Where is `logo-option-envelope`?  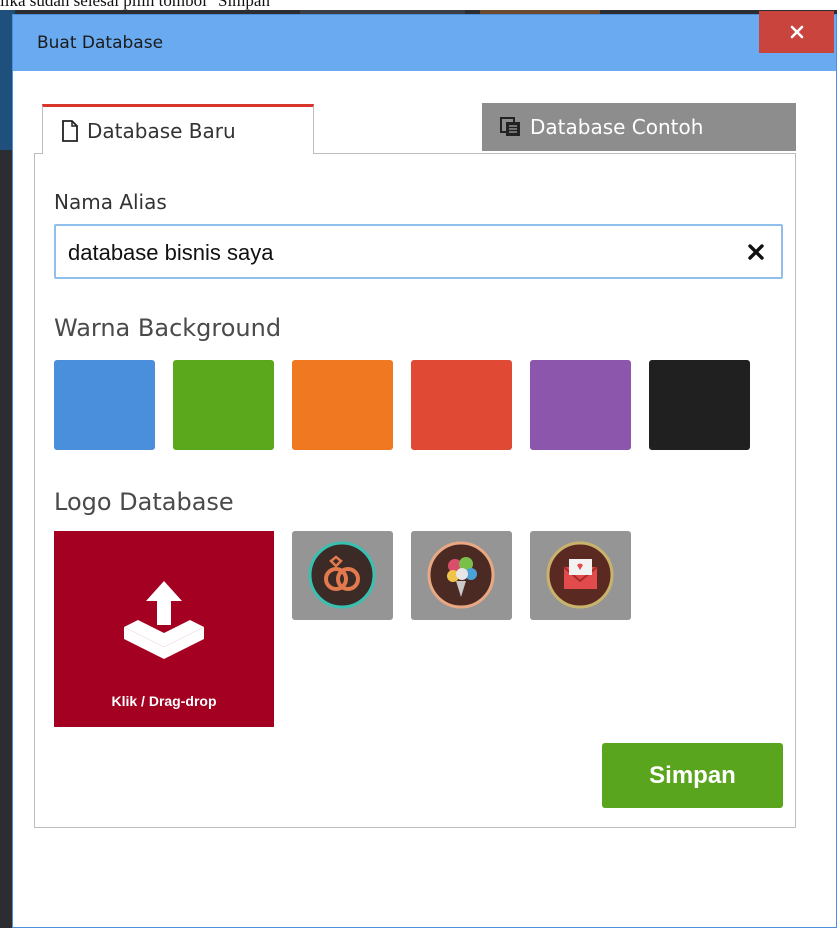 logo-option-envelope is located at coordinates (580, 575).